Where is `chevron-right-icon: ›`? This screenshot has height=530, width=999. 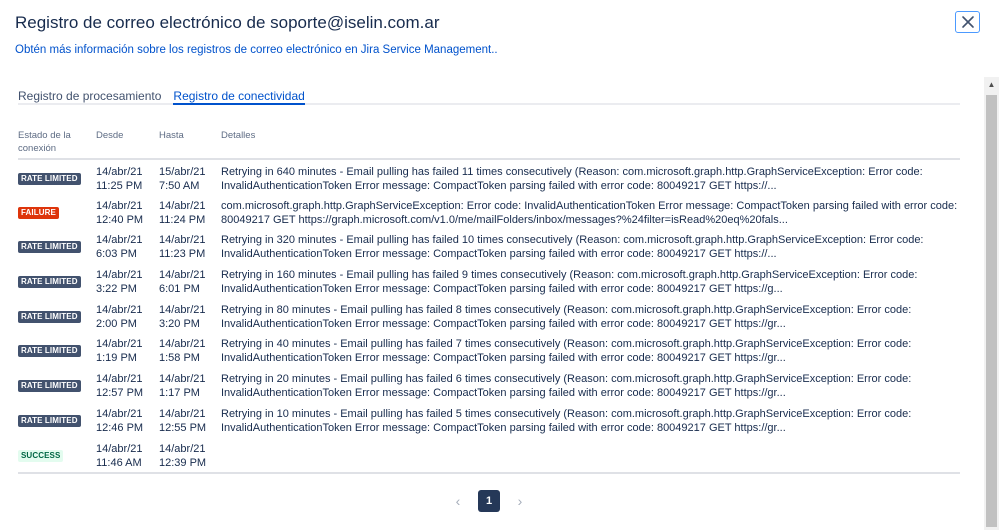
chevron-right-icon: › is located at coordinates (520, 501).